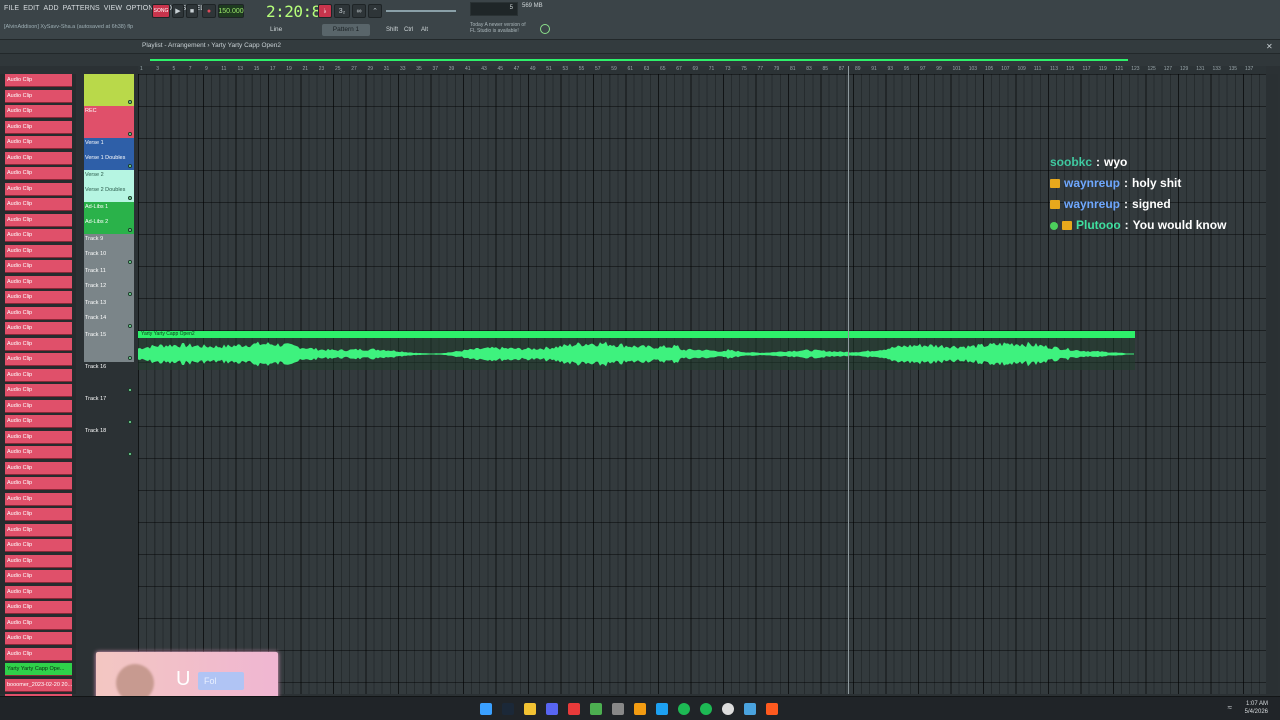 The image size is (1280, 720). What do you see at coordinates (552, 709) in the screenshot?
I see `discord-icon` at bounding box center [552, 709].